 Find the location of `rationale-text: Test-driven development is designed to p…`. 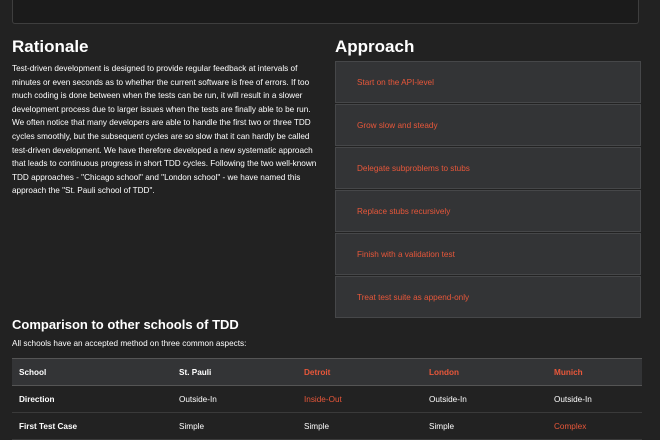

rationale-text: Test-driven development is designed to p… is located at coordinates (164, 130).